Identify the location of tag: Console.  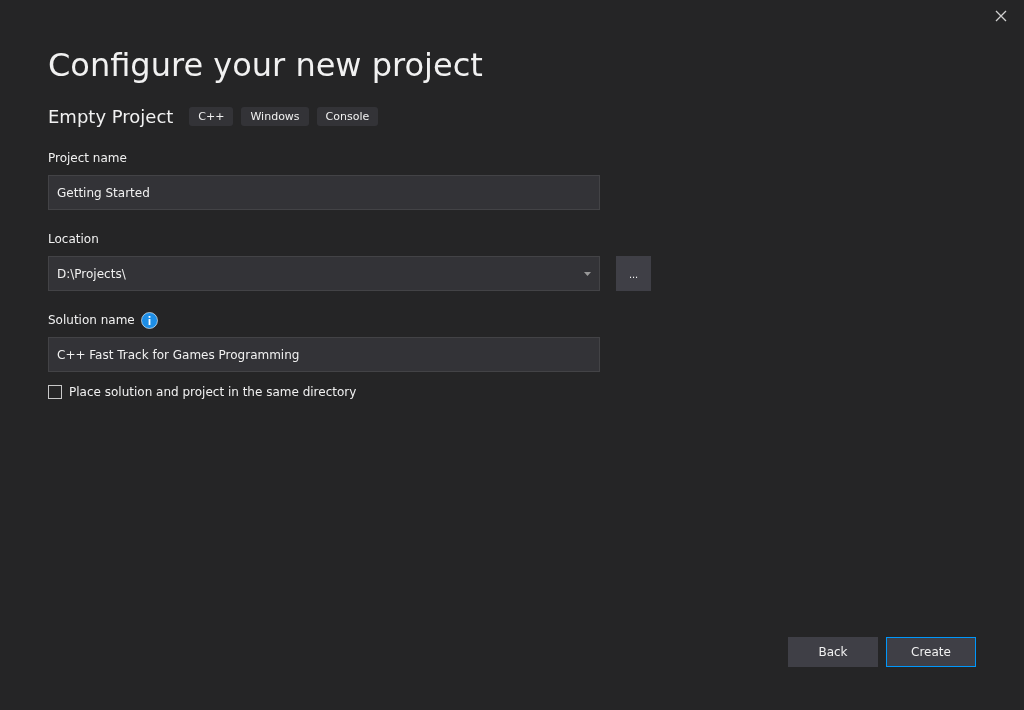
(347, 116).